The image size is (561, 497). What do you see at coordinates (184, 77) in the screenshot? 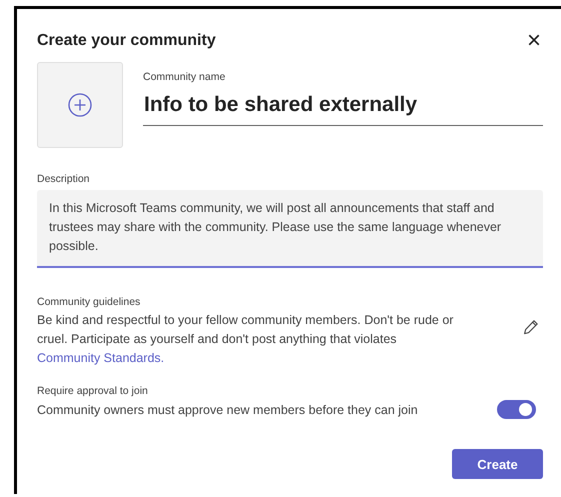
I see `field-label: Community name` at bounding box center [184, 77].